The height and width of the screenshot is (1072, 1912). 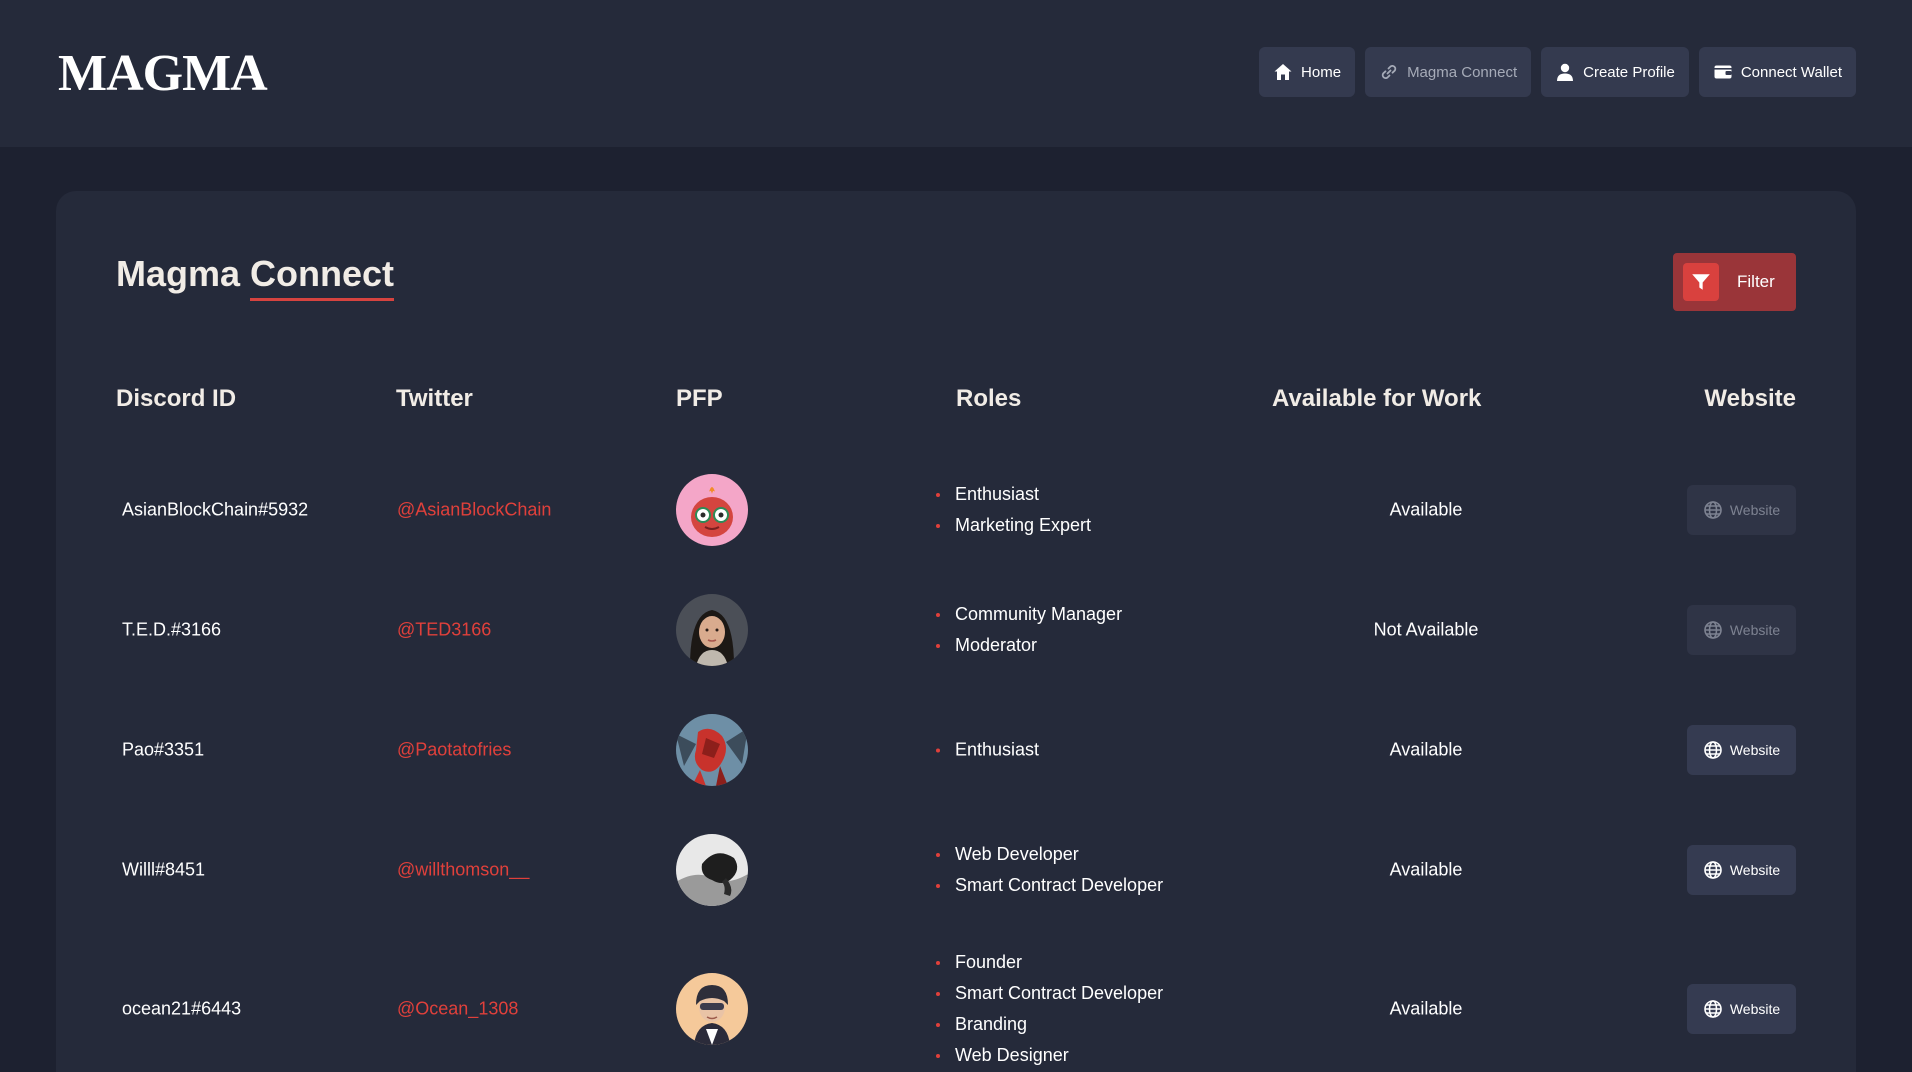 I want to click on role-item: Moderator, so click(x=1029, y=645).